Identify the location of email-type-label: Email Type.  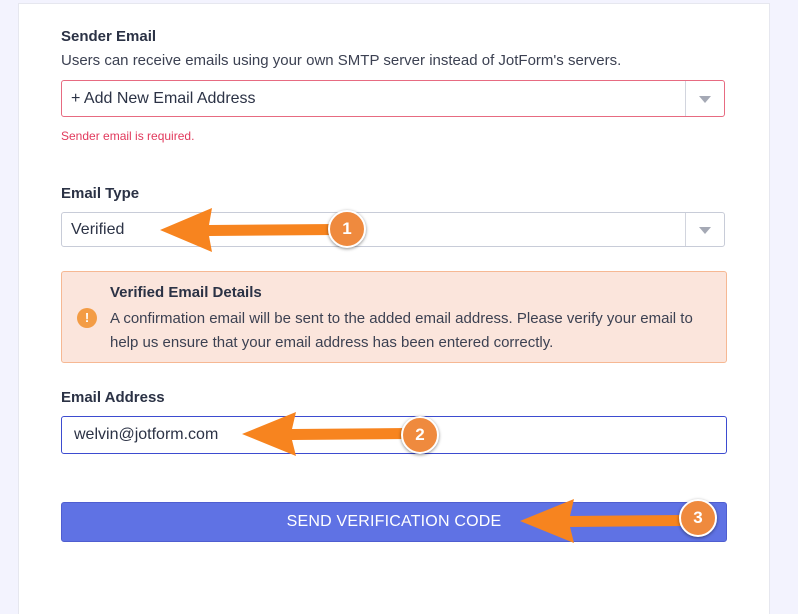
(100, 193).